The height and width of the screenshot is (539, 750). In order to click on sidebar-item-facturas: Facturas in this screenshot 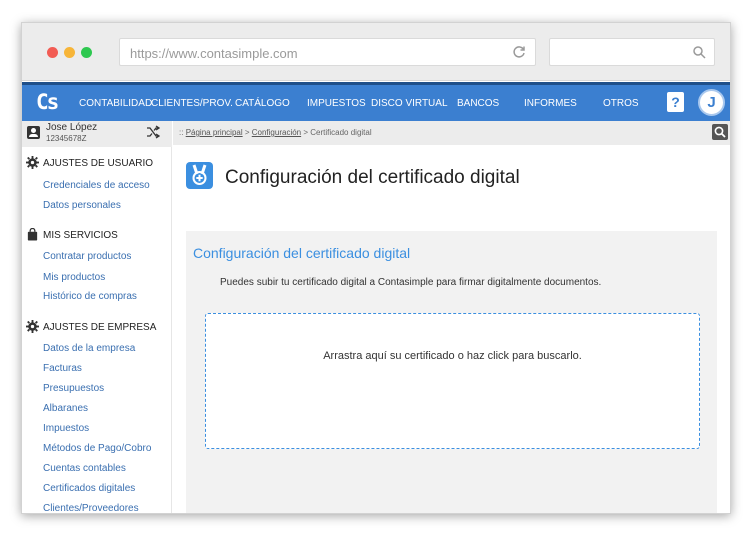, I will do `click(62, 368)`.